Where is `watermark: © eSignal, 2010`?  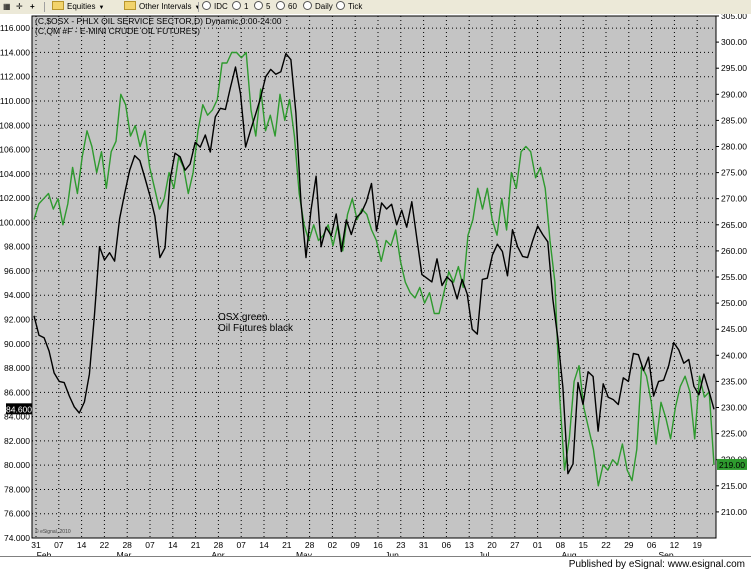
watermark: © eSignal, 2010 is located at coordinates (53, 531).